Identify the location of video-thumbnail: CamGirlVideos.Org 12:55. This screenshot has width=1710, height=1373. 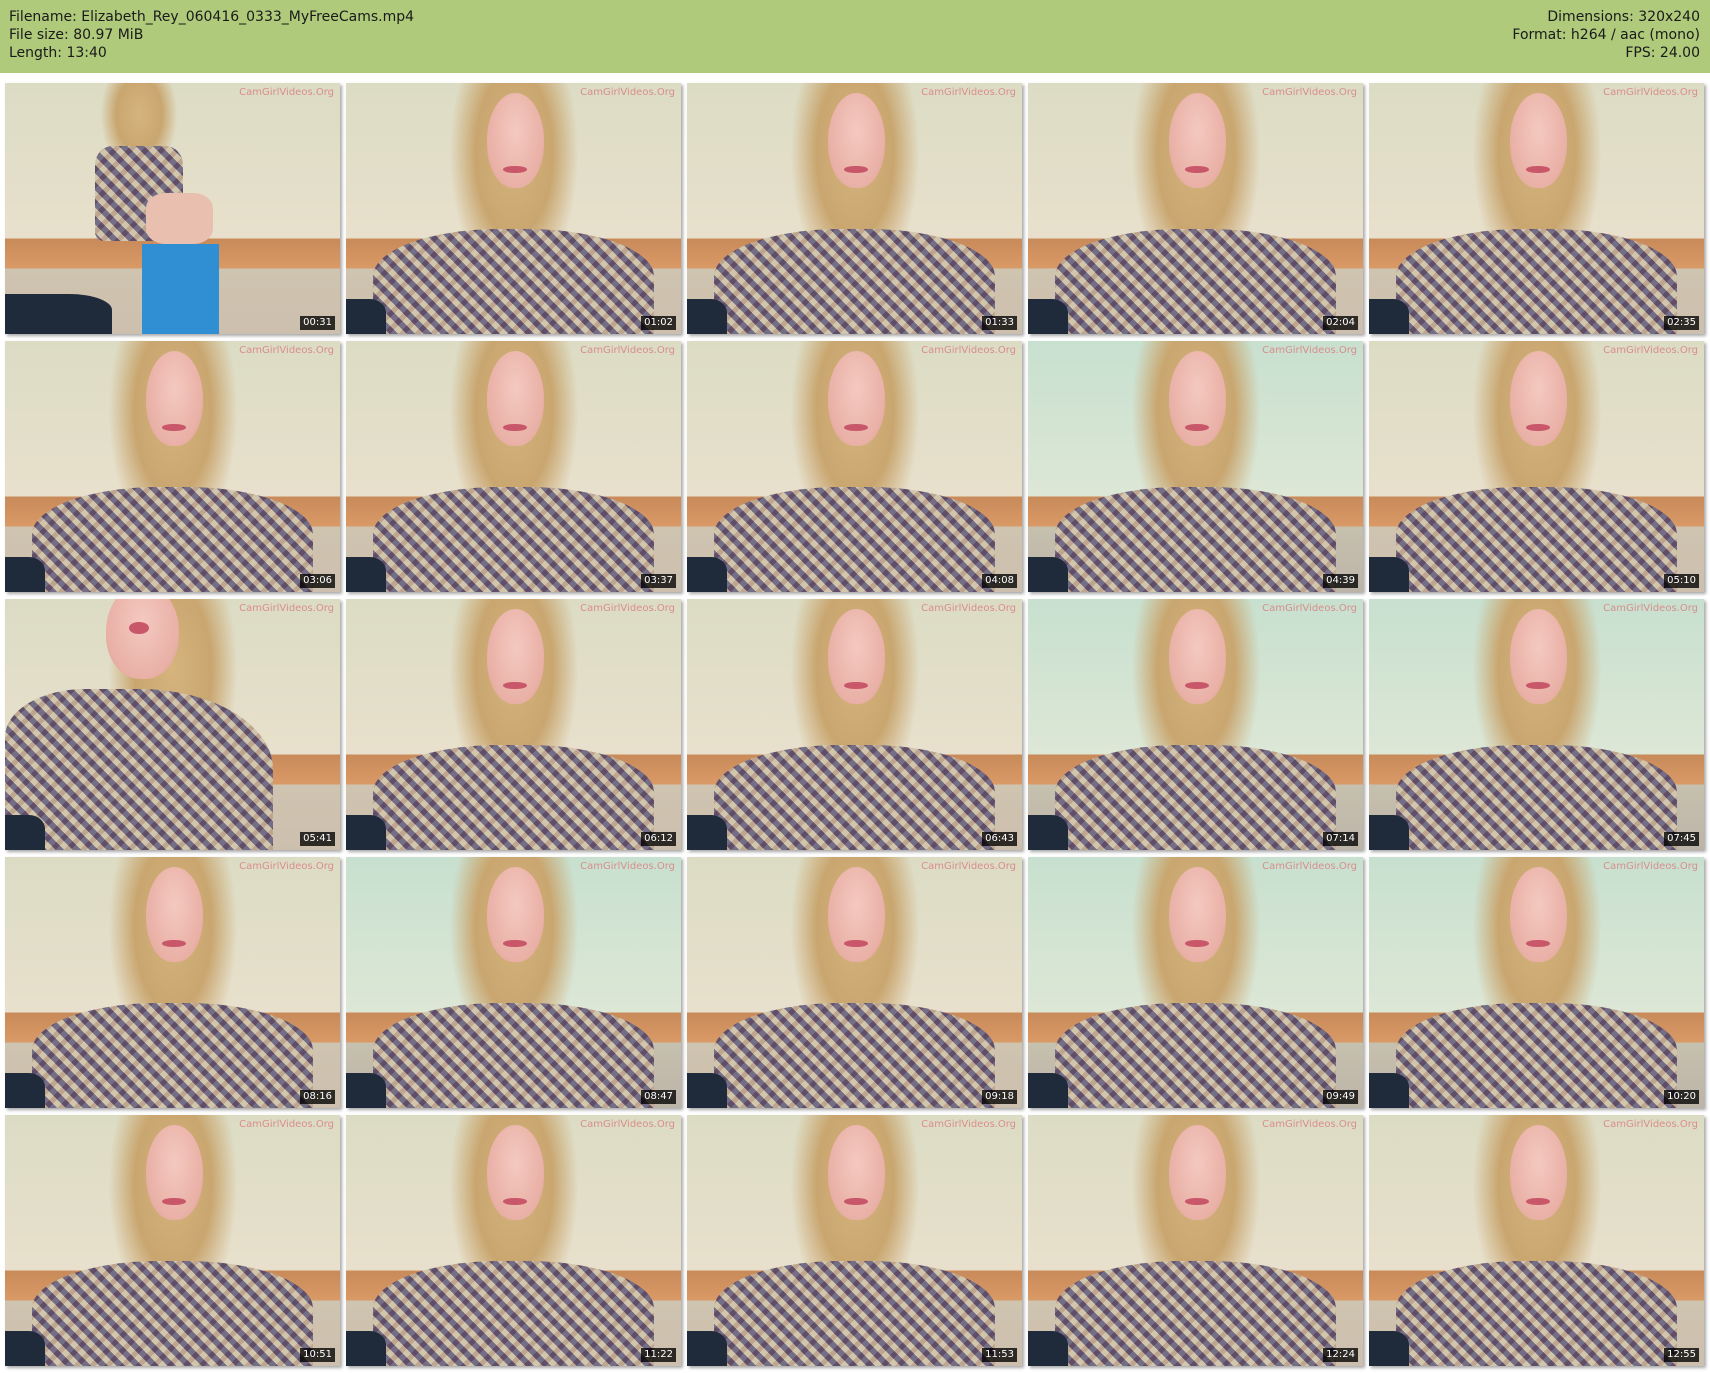
(1536, 1240).